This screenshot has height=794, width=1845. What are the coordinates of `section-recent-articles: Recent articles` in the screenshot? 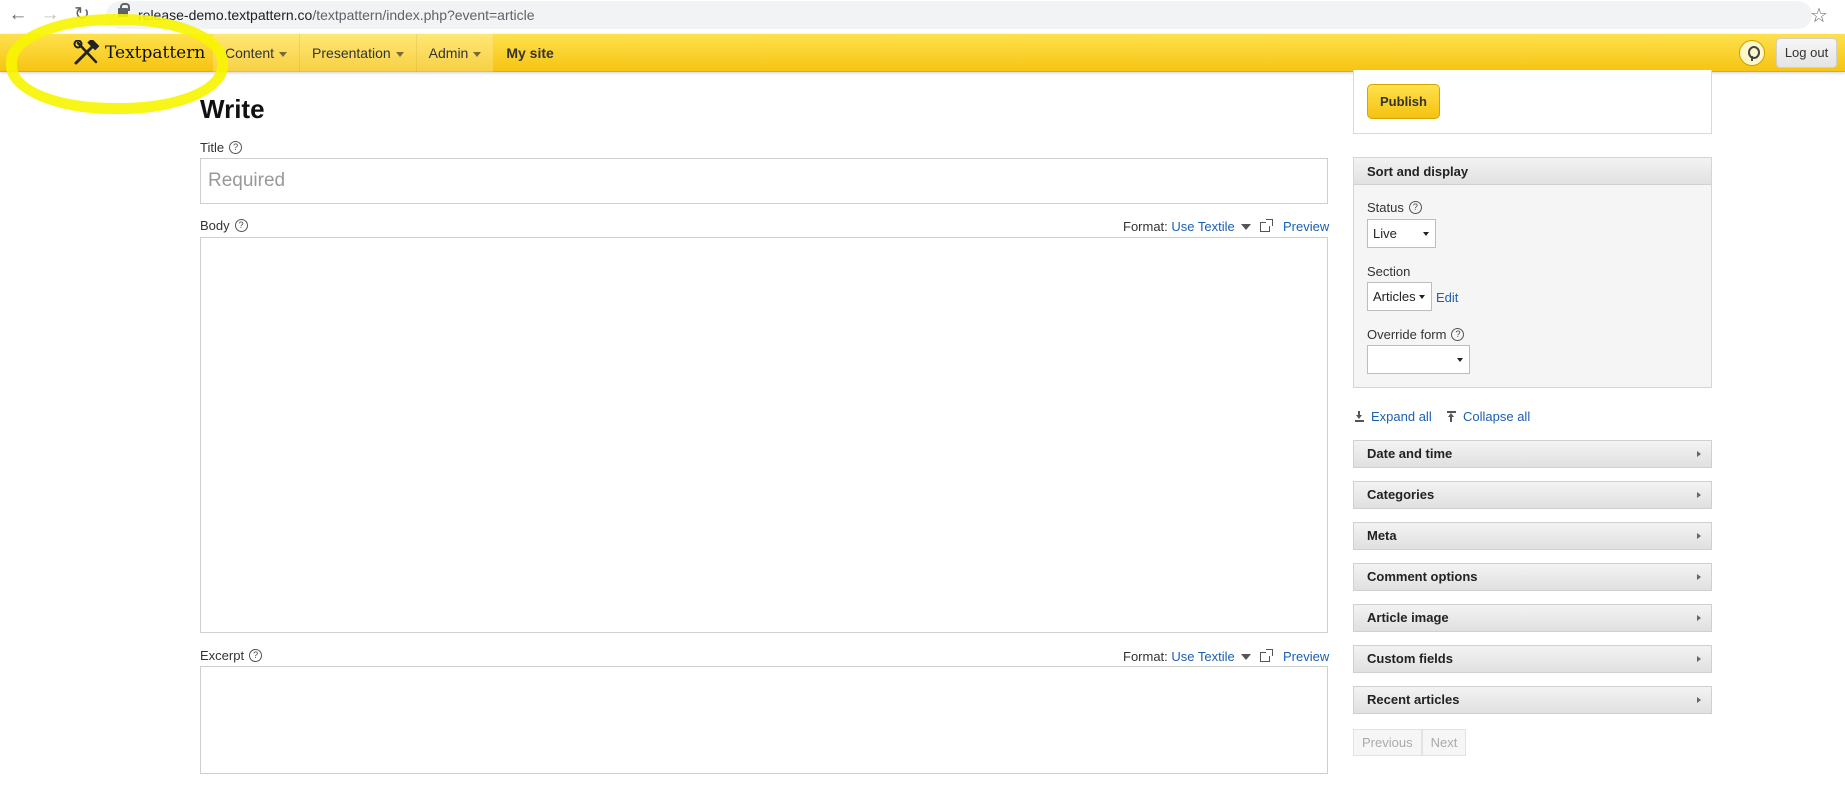 It's located at (1532, 700).